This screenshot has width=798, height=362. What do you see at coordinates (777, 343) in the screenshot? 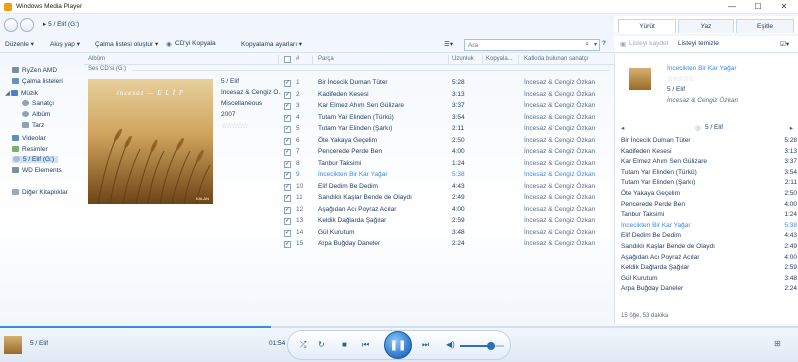
I see `switch-to-now-playing-icon: ⊞` at bounding box center [777, 343].